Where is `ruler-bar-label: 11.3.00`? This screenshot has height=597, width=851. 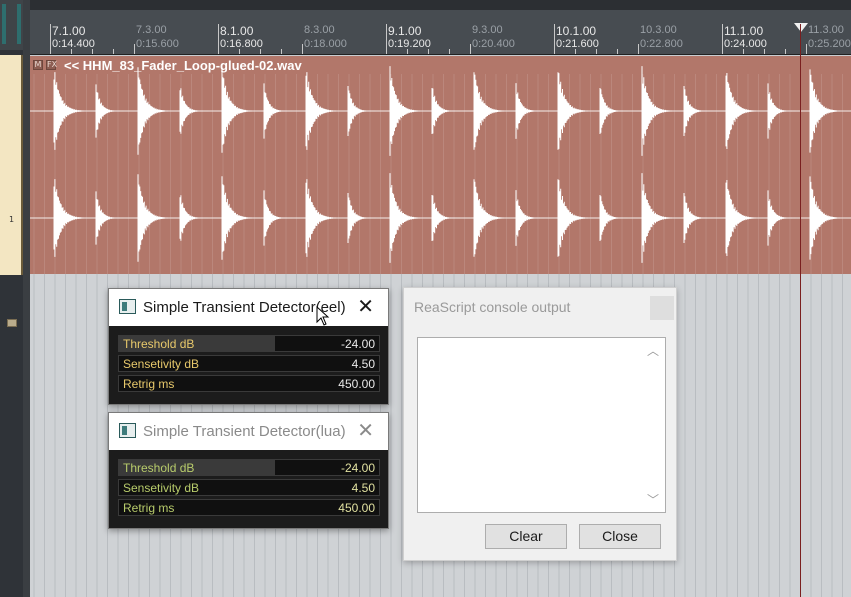
ruler-bar-label: 11.3.00 is located at coordinates (826, 30).